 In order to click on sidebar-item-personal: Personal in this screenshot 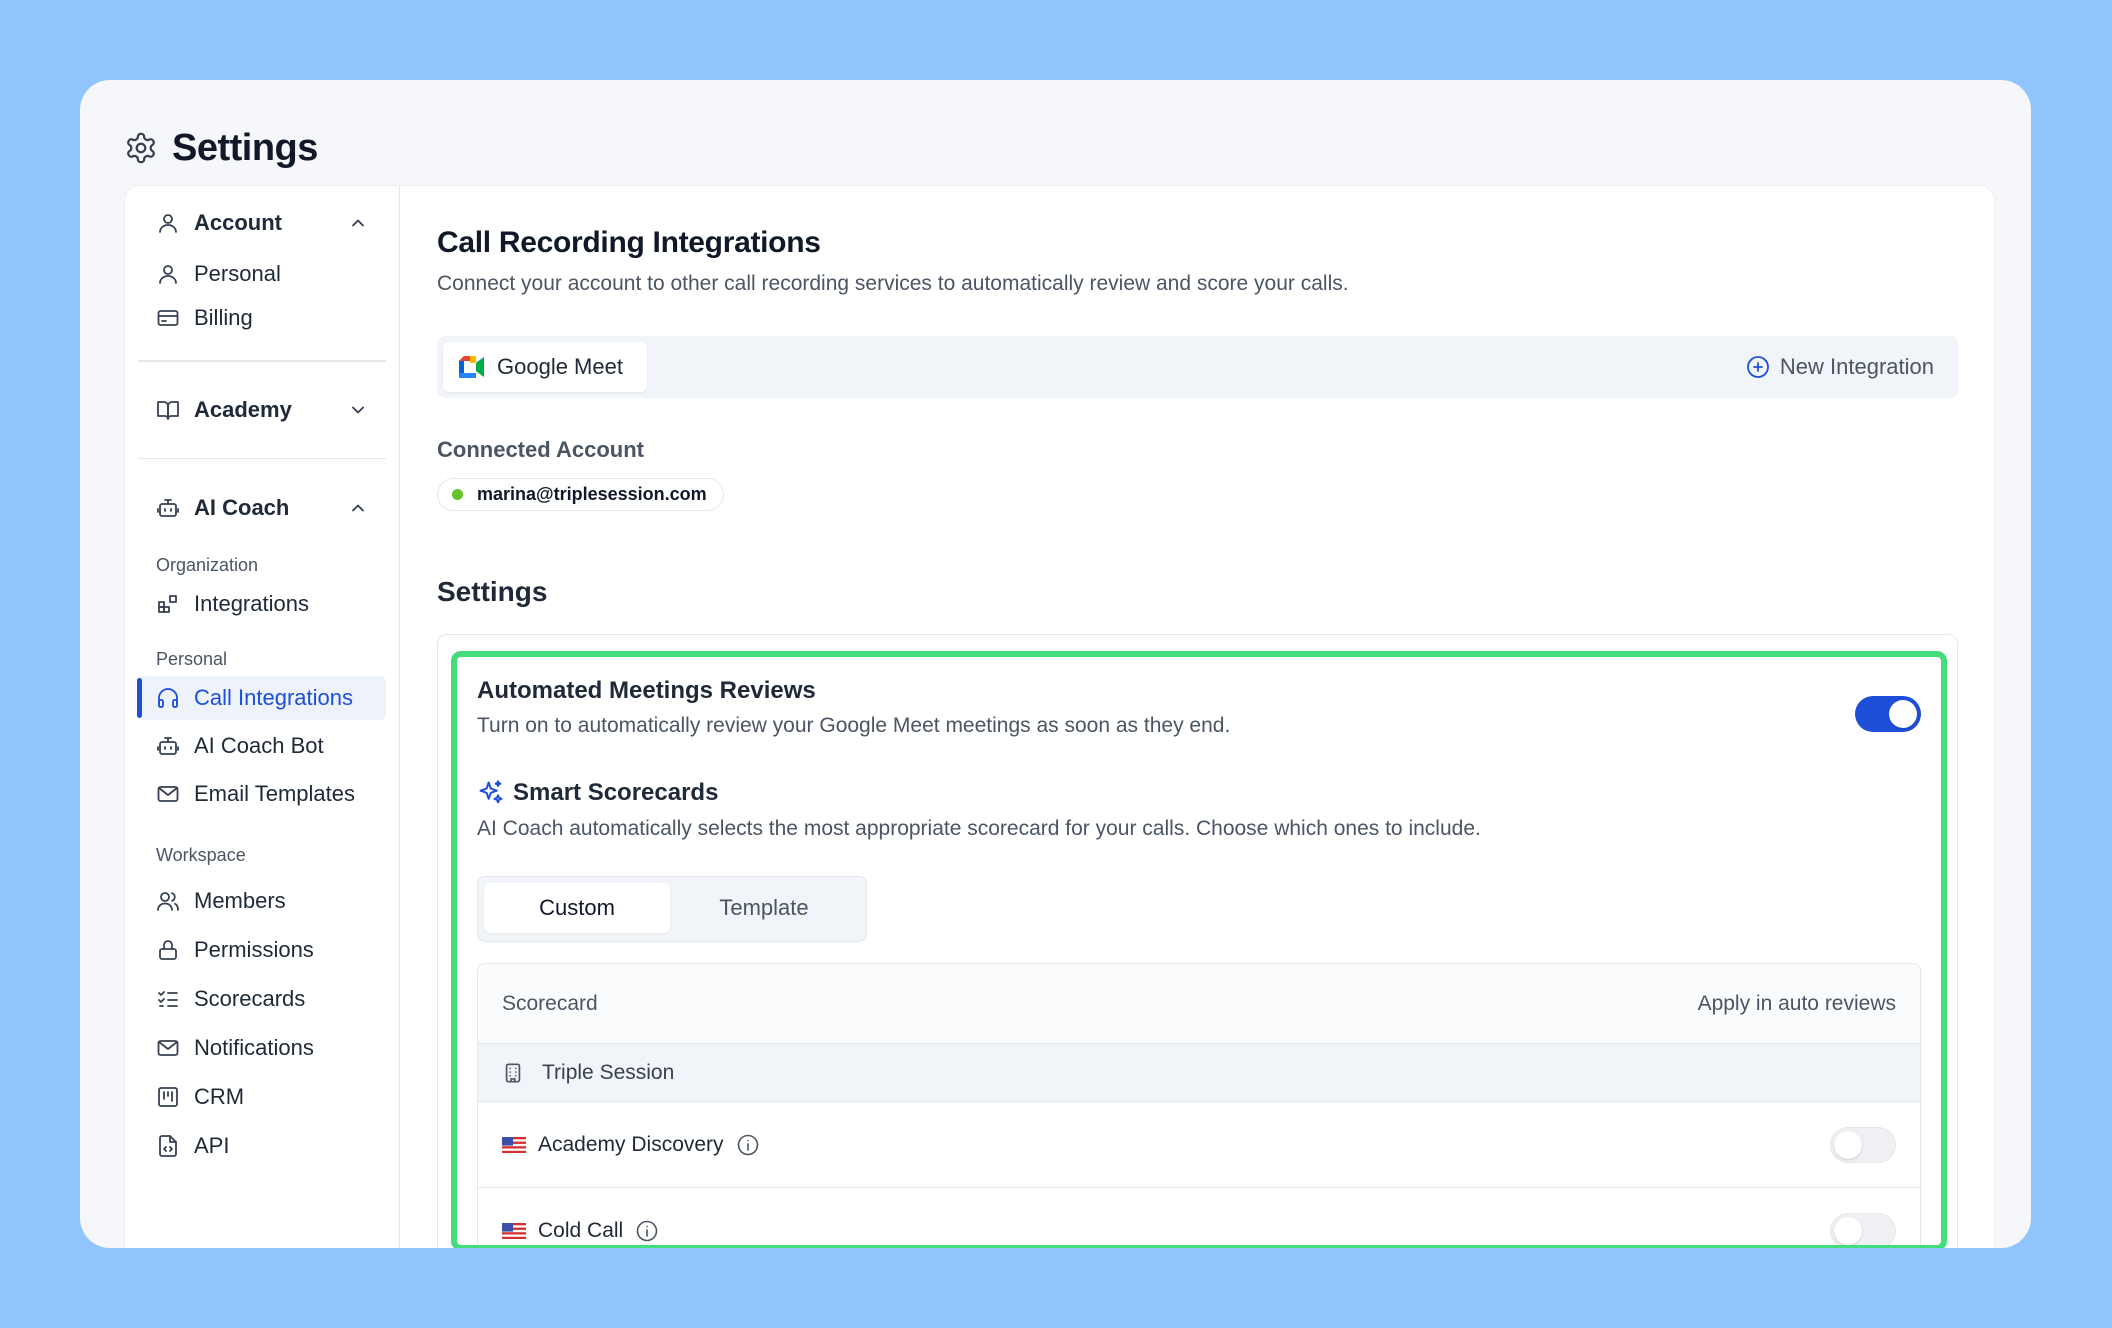, I will do `click(262, 274)`.